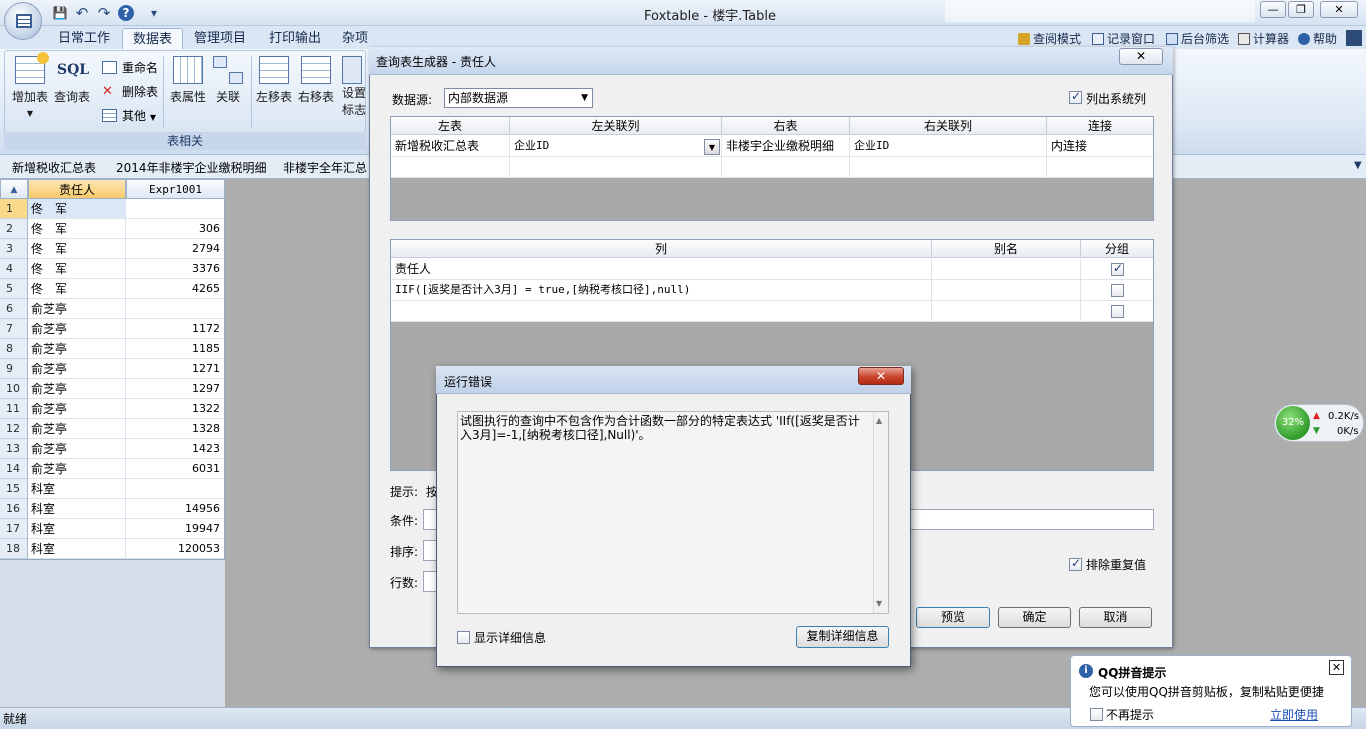 Image resolution: width=1366 pixels, height=729 pixels. I want to click on cell-expr1001: 19947, so click(175, 529).